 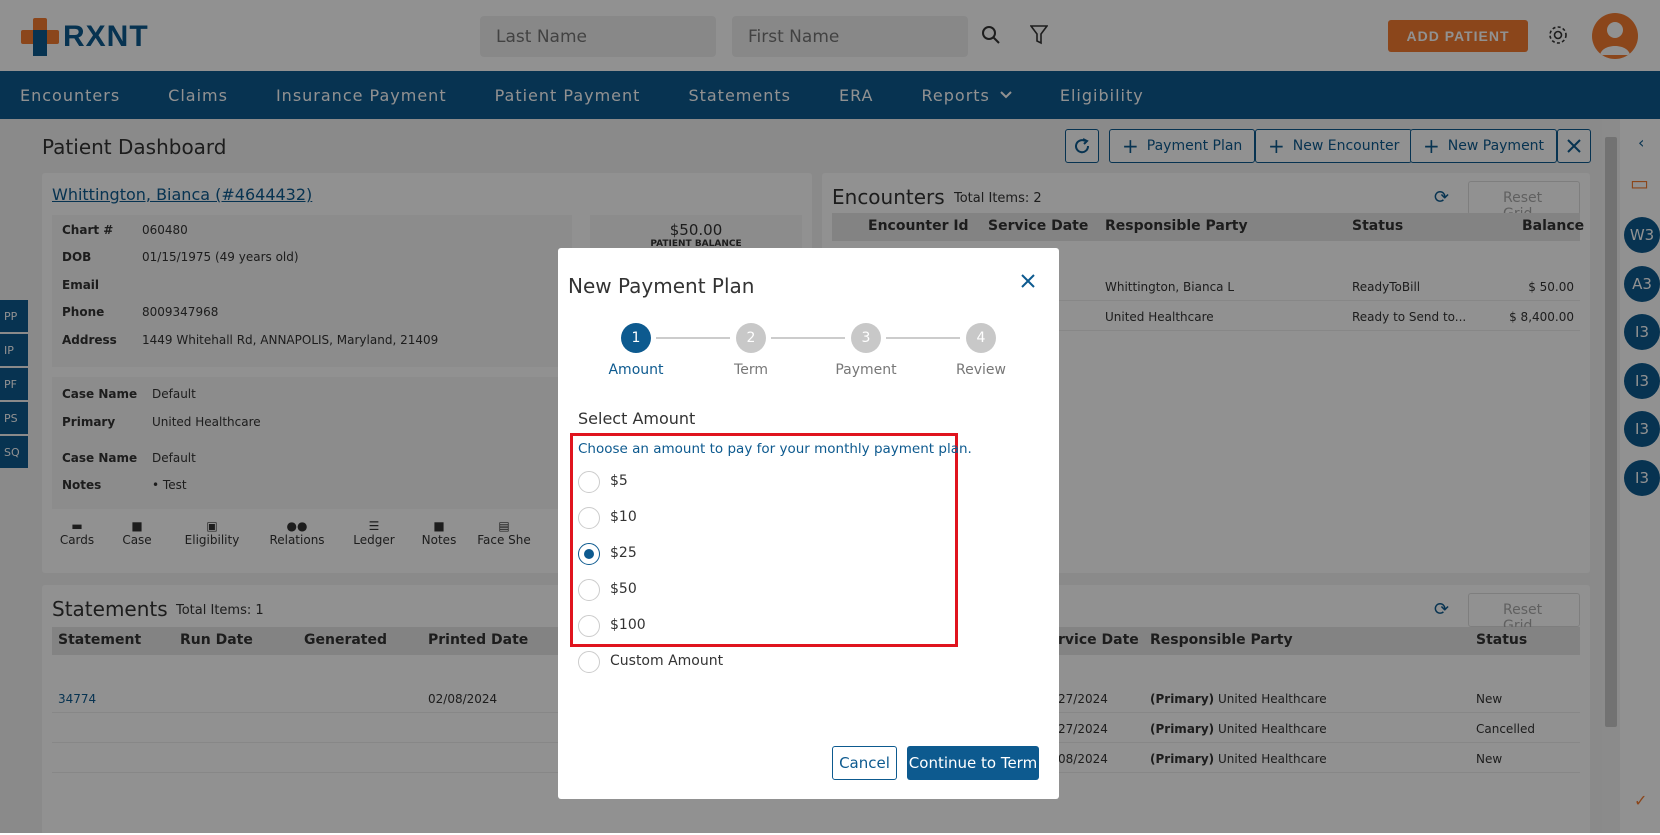 What do you see at coordinates (623, 517) in the screenshot?
I see `option-label: $10` at bounding box center [623, 517].